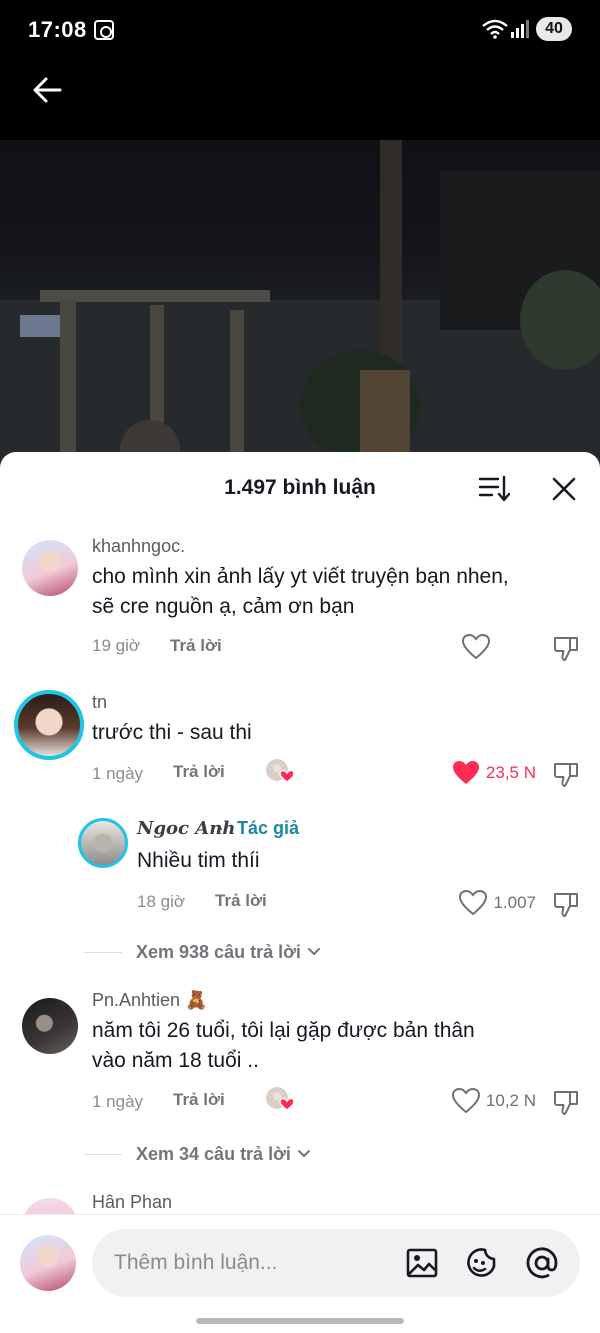 Image resolution: width=600 pixels, height=1333 pixels. What do you see at coordinates (422, 1263) in the screenshot?
I see `image-icon` at bounding box center [422, 1263].